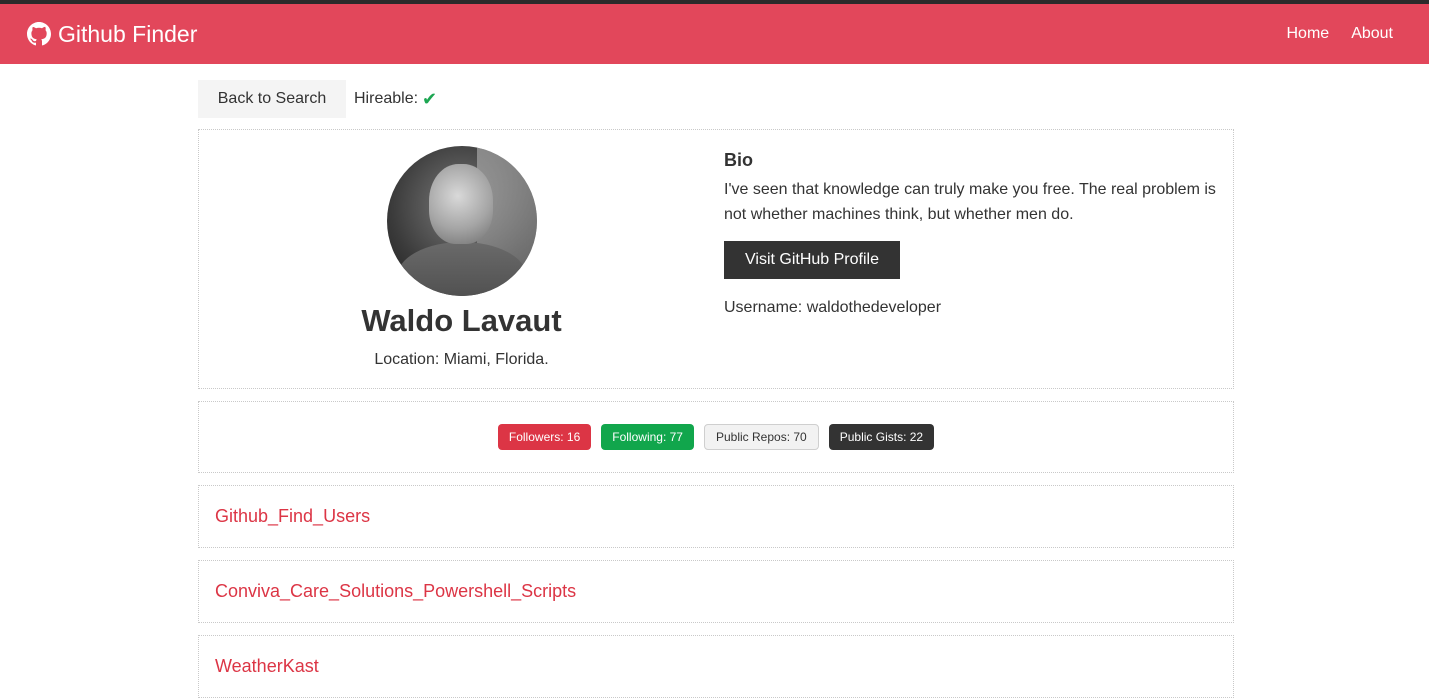  What do you see at coordinates (716, 516) in the screenshot?
I see `repo-card: Github_Find_Users` at bounding box center [716, 516].